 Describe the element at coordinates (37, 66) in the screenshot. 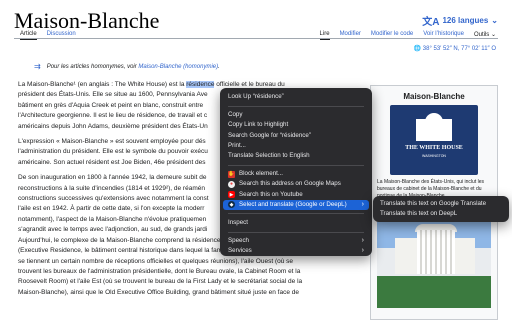

I see `disambiguation-icon: ⇉` at that location.